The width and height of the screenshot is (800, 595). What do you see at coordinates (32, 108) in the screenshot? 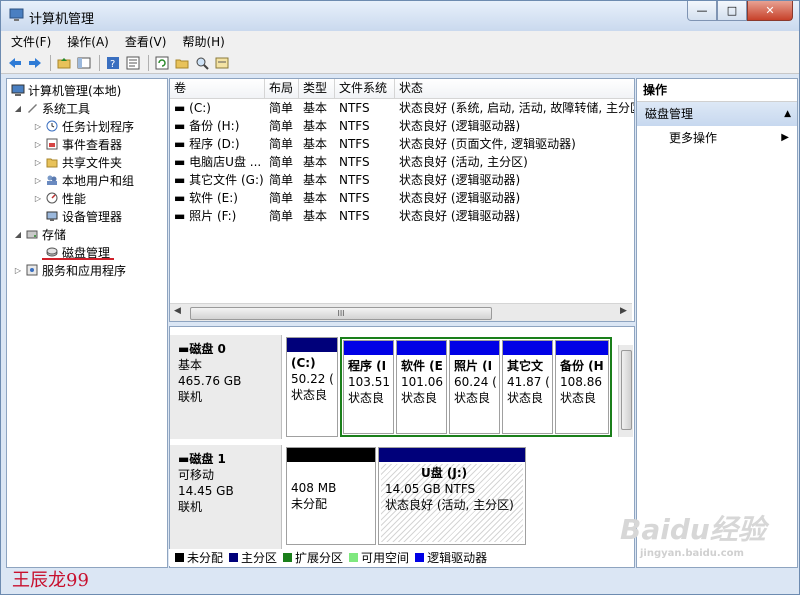
I see `tools-icon` at bounding box center [32, 108].